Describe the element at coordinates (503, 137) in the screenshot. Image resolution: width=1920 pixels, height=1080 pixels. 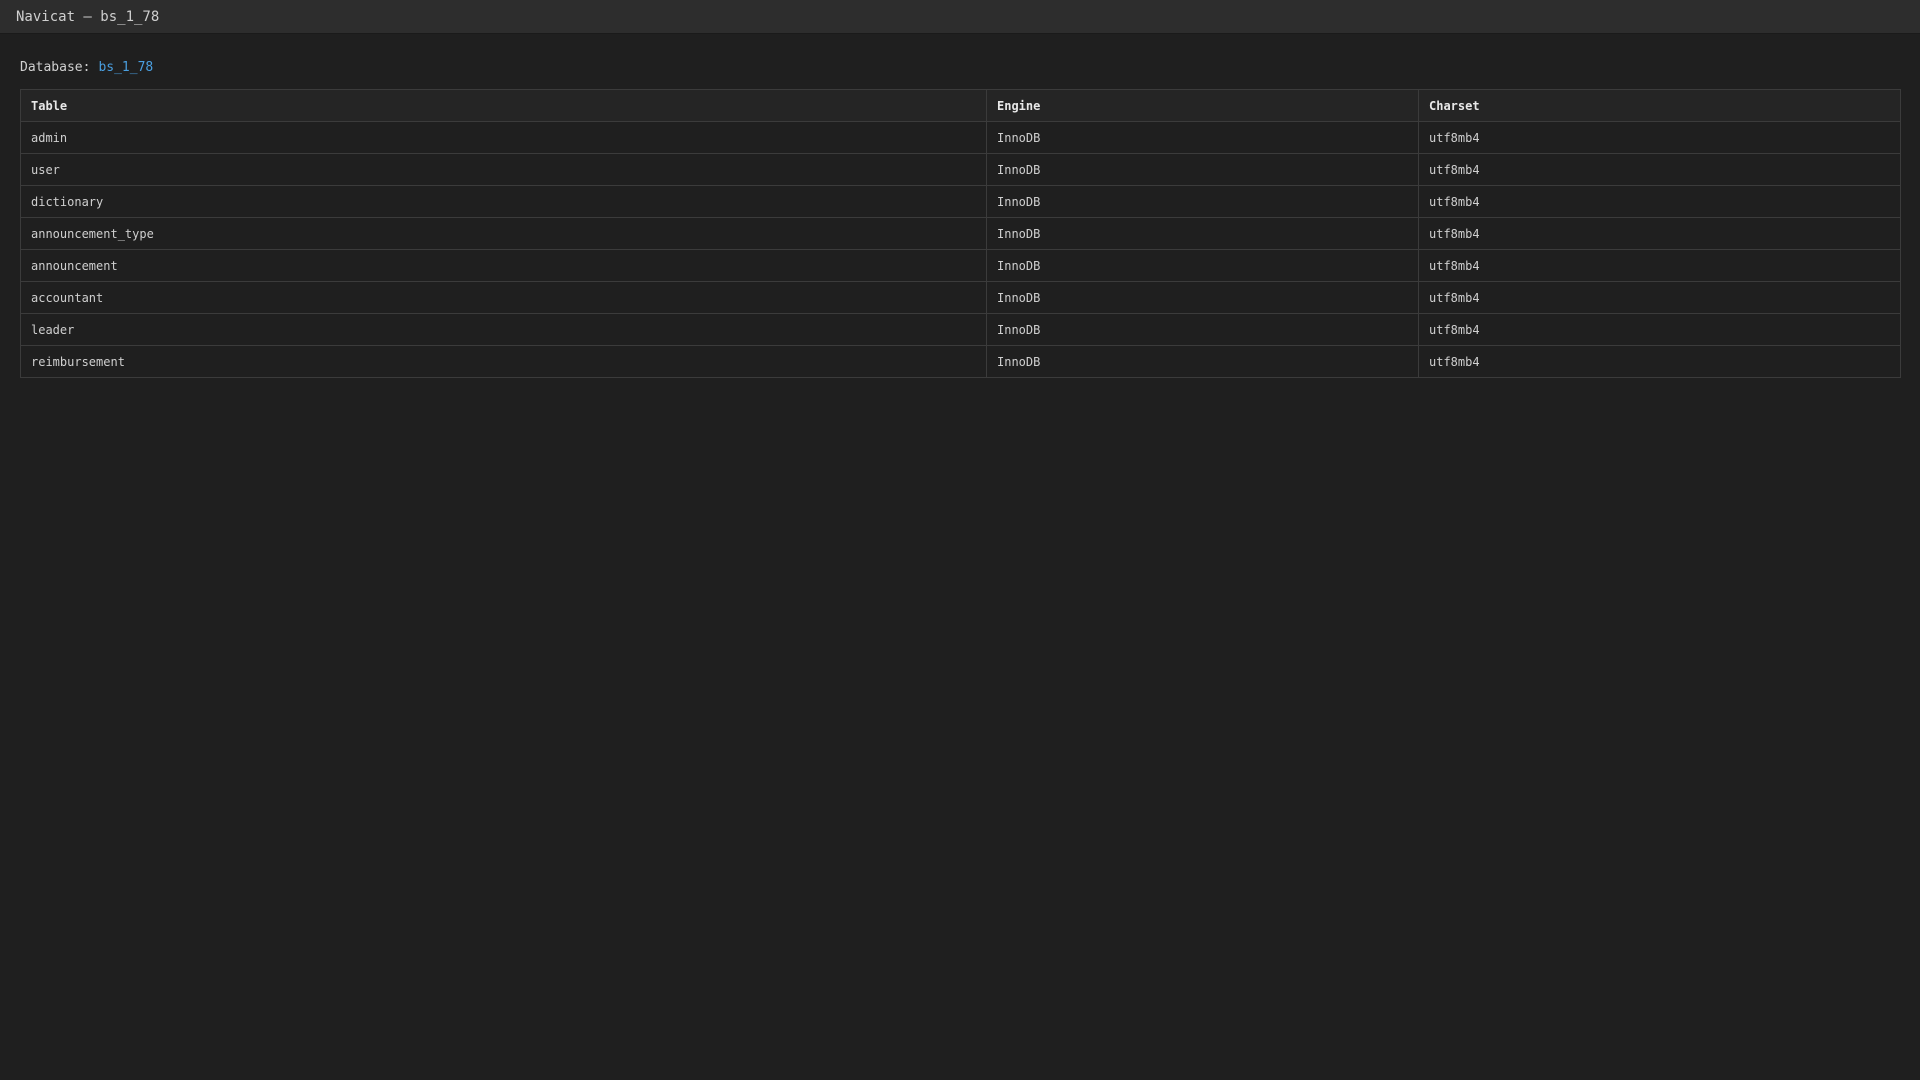
I see `table-name-cell: admin` at that location.